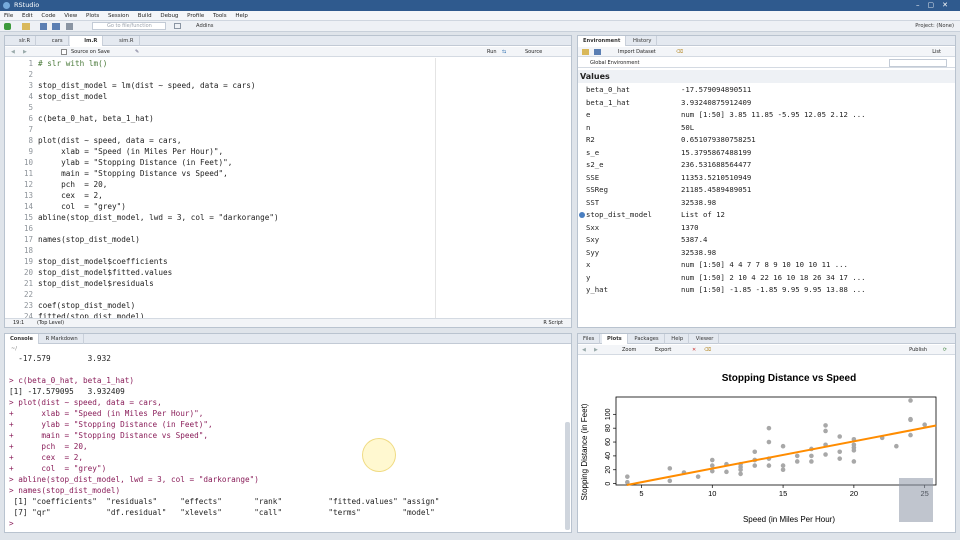 The width and height of the screenshot is (960, 540). Describe the element at coordinates (195, 16) in the screenshot. I see `menu-profile: Profile` at that location.